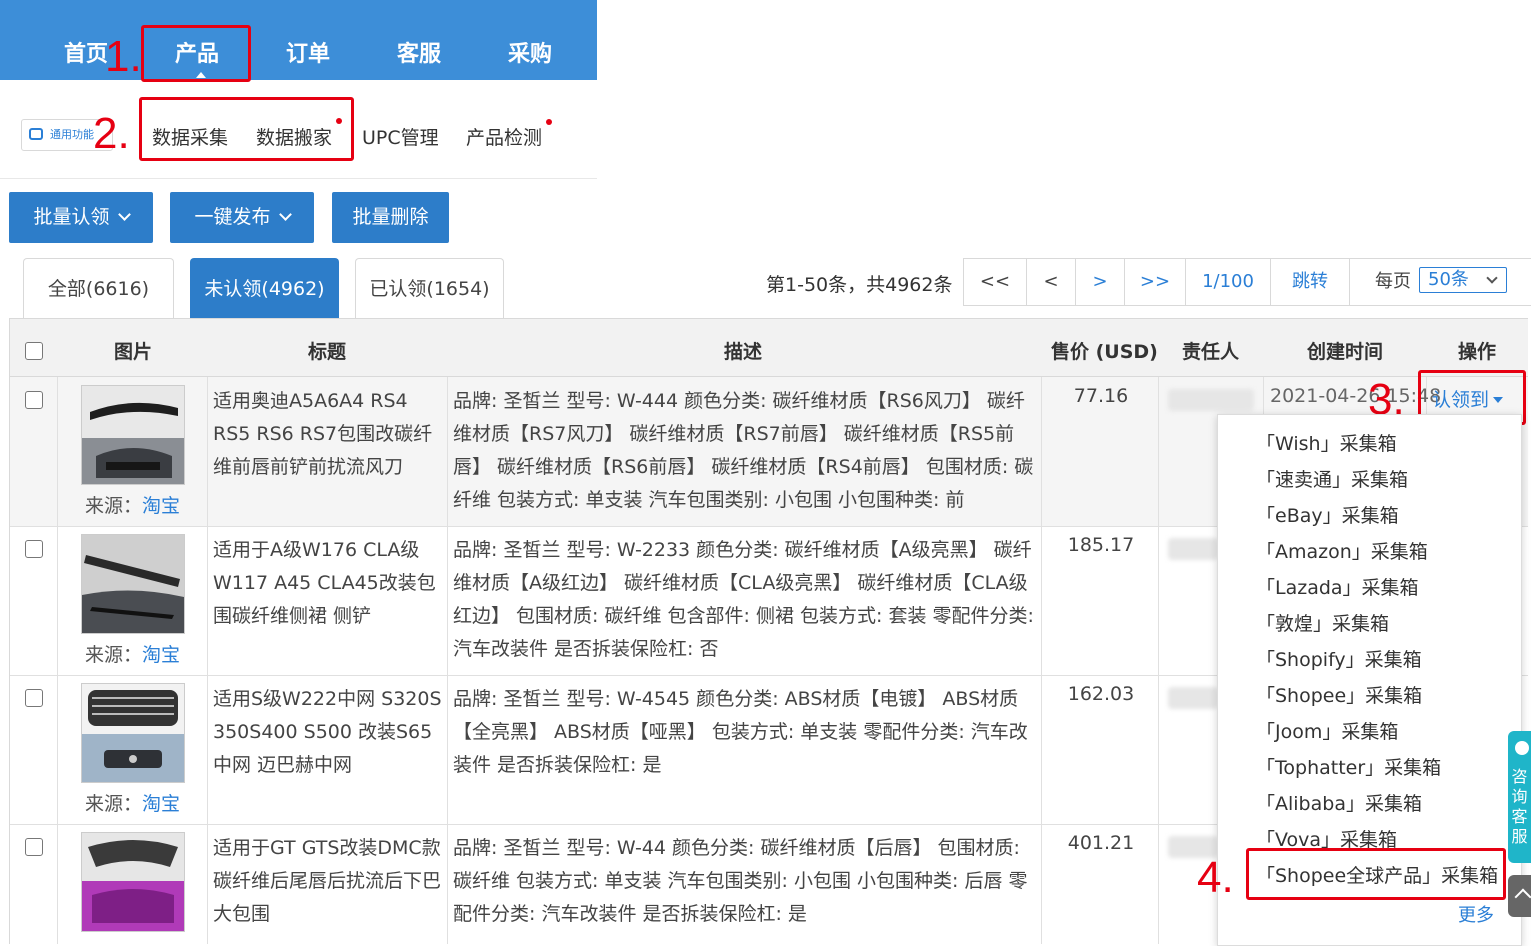  I want to click on tab-all: 全部(6616), so click(98, 288).